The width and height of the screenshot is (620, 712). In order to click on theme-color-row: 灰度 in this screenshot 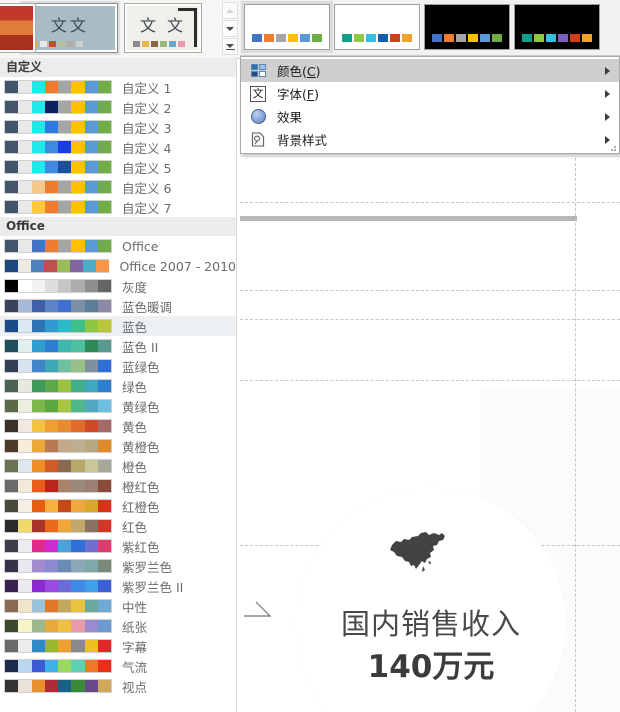, I will do `click(118, 286)`.